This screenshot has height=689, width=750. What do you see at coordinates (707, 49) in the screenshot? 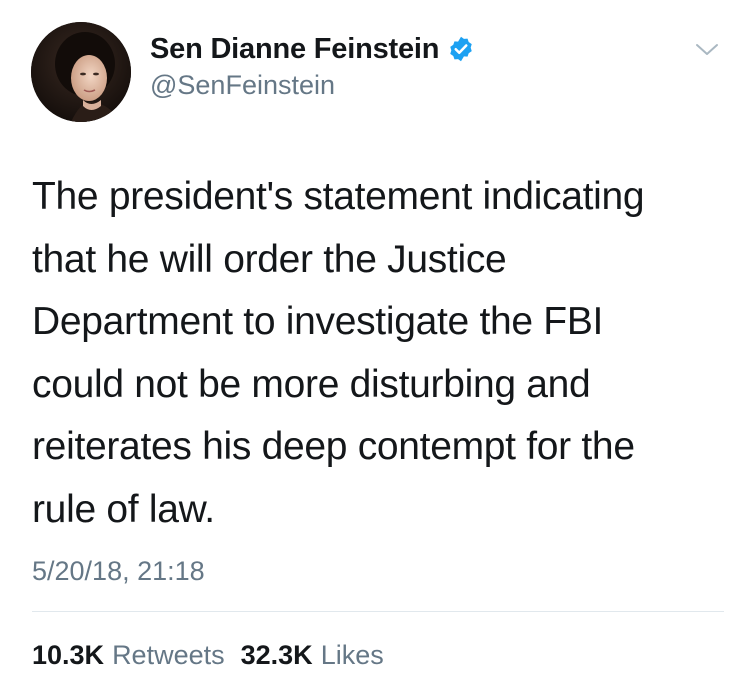
I see `chevron-down-icon` at bounding box center [707, 49].